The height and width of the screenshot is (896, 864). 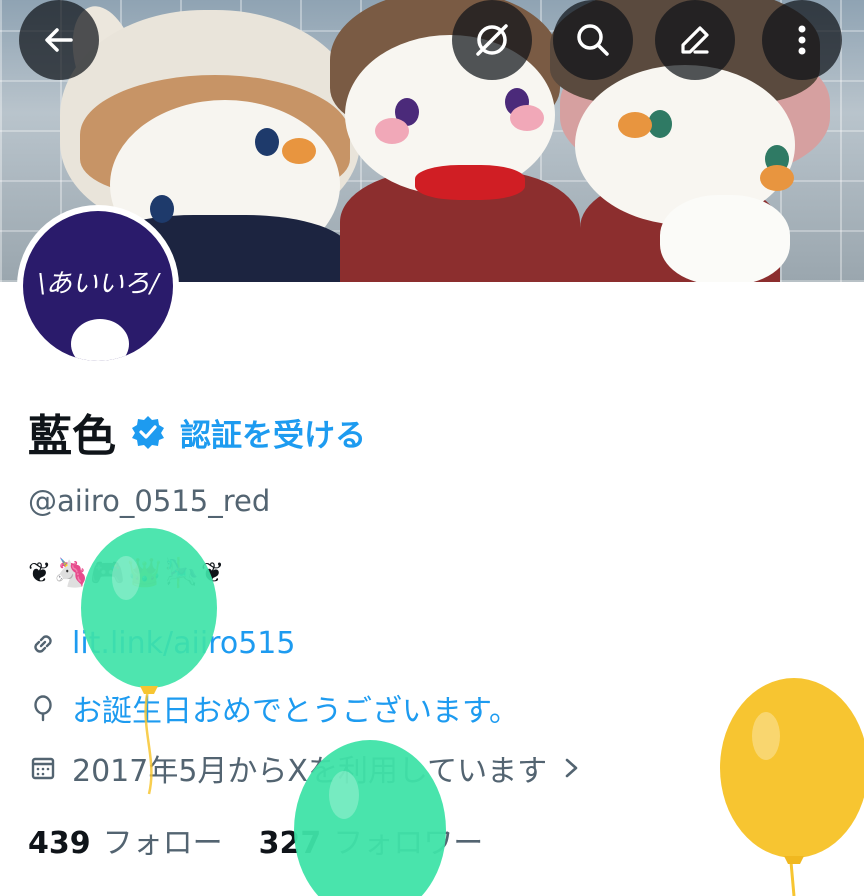 What do you see at coordinates (43, 708) in the screenshot?
I see `balloon-icon` at bounding box center [43, 708].